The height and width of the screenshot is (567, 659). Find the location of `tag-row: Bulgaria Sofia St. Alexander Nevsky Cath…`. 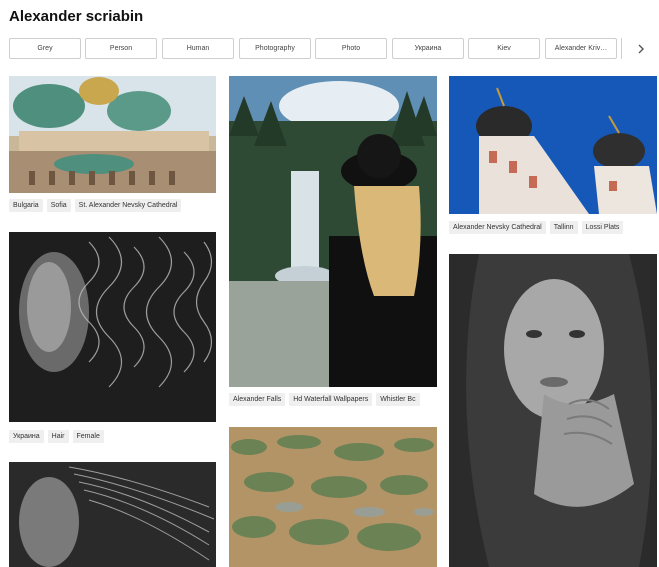

tag-row: Bulgaria Sofia St. Alexander Nevsky Cath… is located at coordinates (95, 205).